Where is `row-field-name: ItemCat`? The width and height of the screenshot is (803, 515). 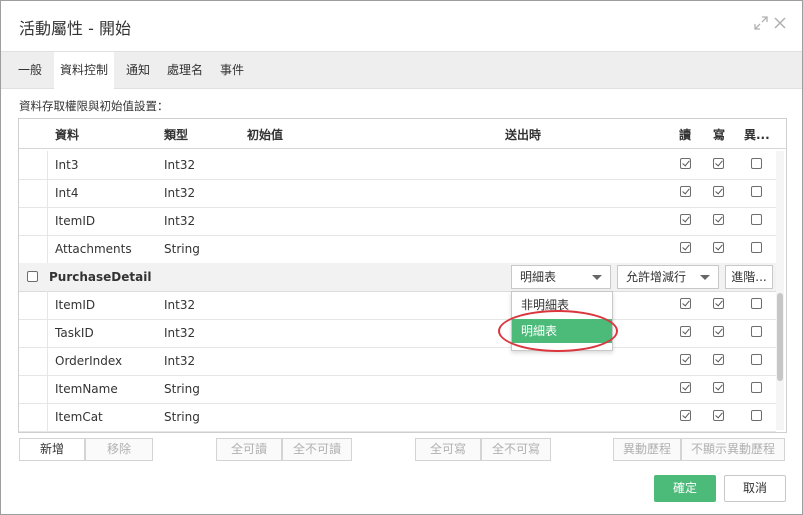 row-field-name: ItemCat is located at coordinates (79, 417).